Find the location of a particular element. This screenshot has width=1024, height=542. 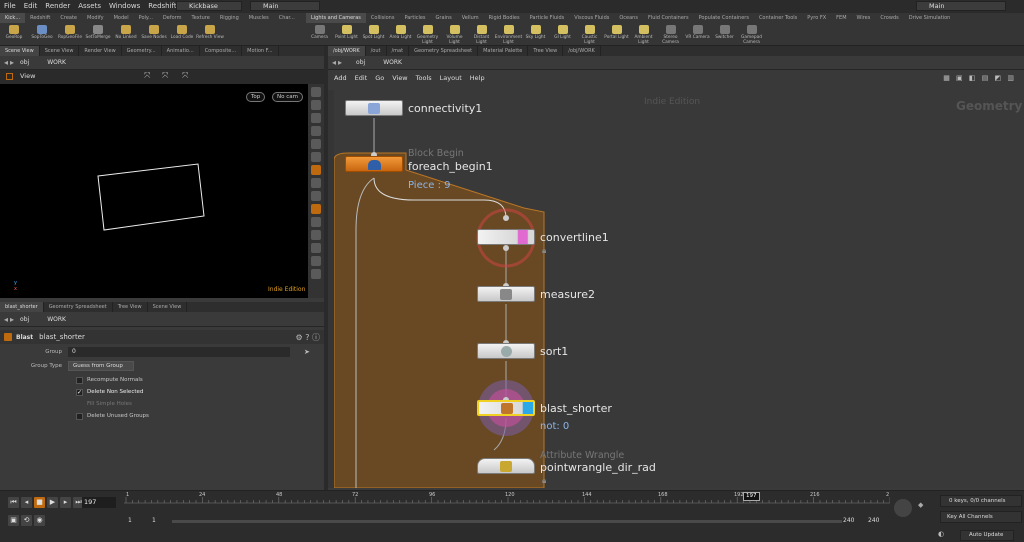

shelf-tool: Ambient Light is located at coordinates (643, 34).